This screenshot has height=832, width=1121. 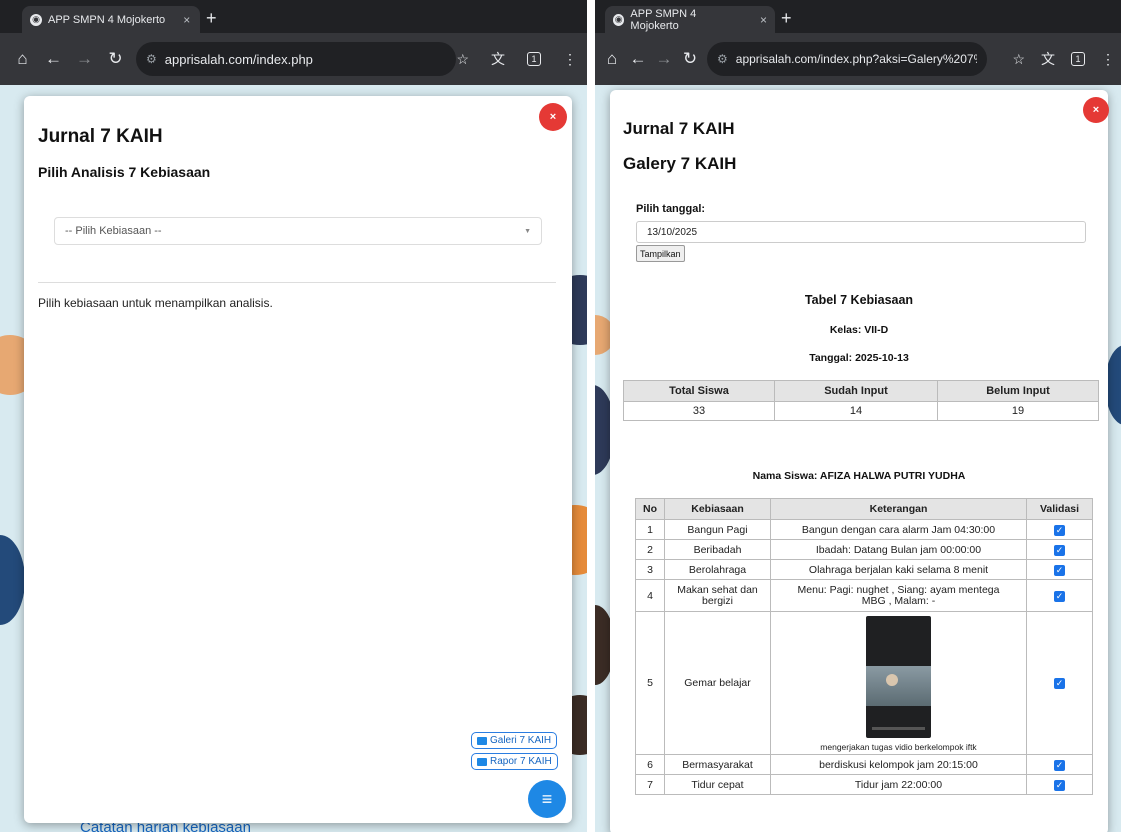 I want to click on row-keterangan: Tidur jam 22:00:00, so click(x=898, y=784).